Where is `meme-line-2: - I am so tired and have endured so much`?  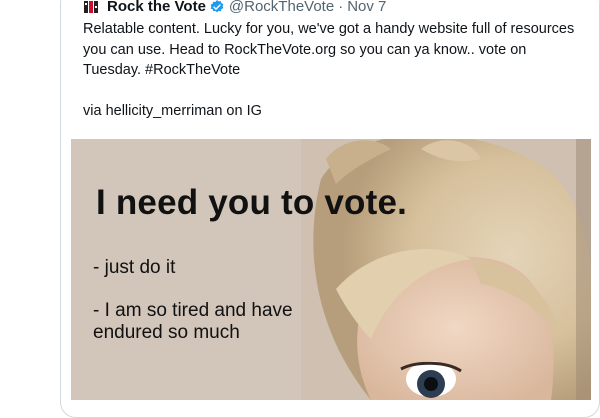
meme-line-2: - I am so tired and have endured so much is located at coordinates (193, 321).